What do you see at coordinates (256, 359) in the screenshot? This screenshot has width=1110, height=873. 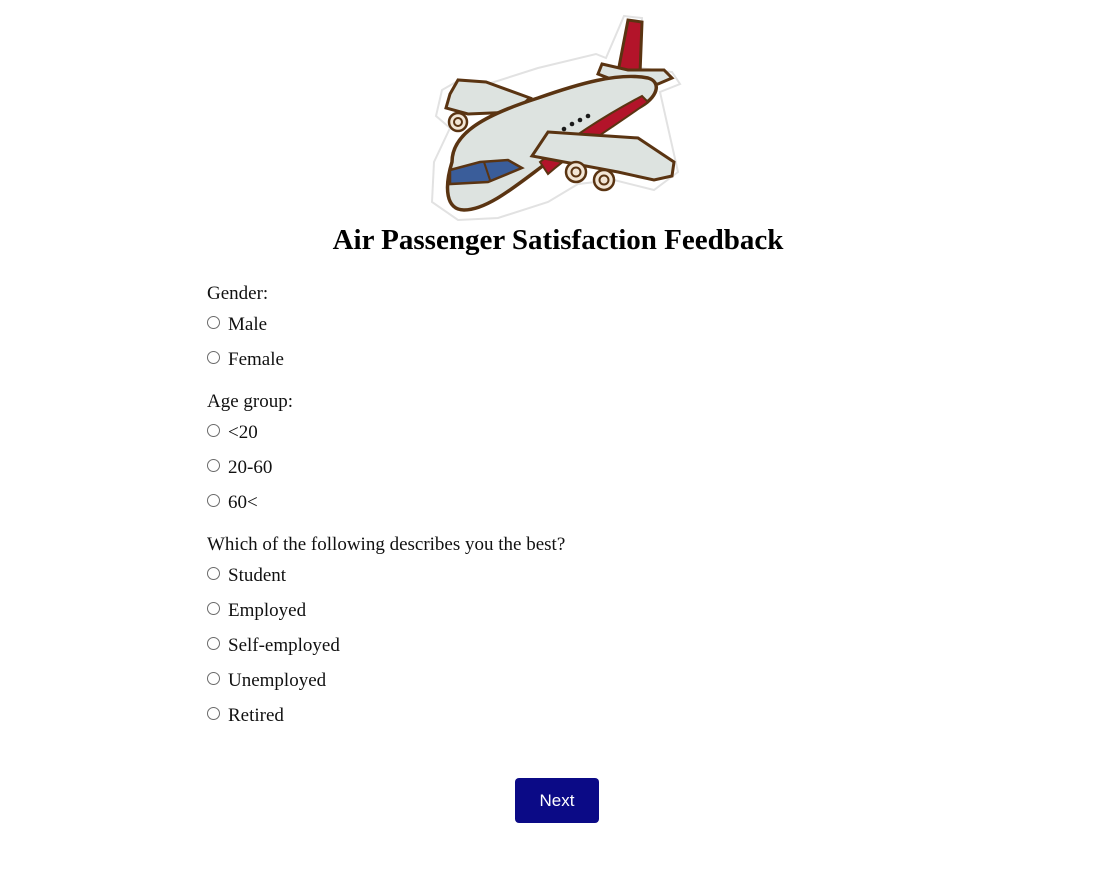 I see `option-label: Female` at bounding box center [256, 359].